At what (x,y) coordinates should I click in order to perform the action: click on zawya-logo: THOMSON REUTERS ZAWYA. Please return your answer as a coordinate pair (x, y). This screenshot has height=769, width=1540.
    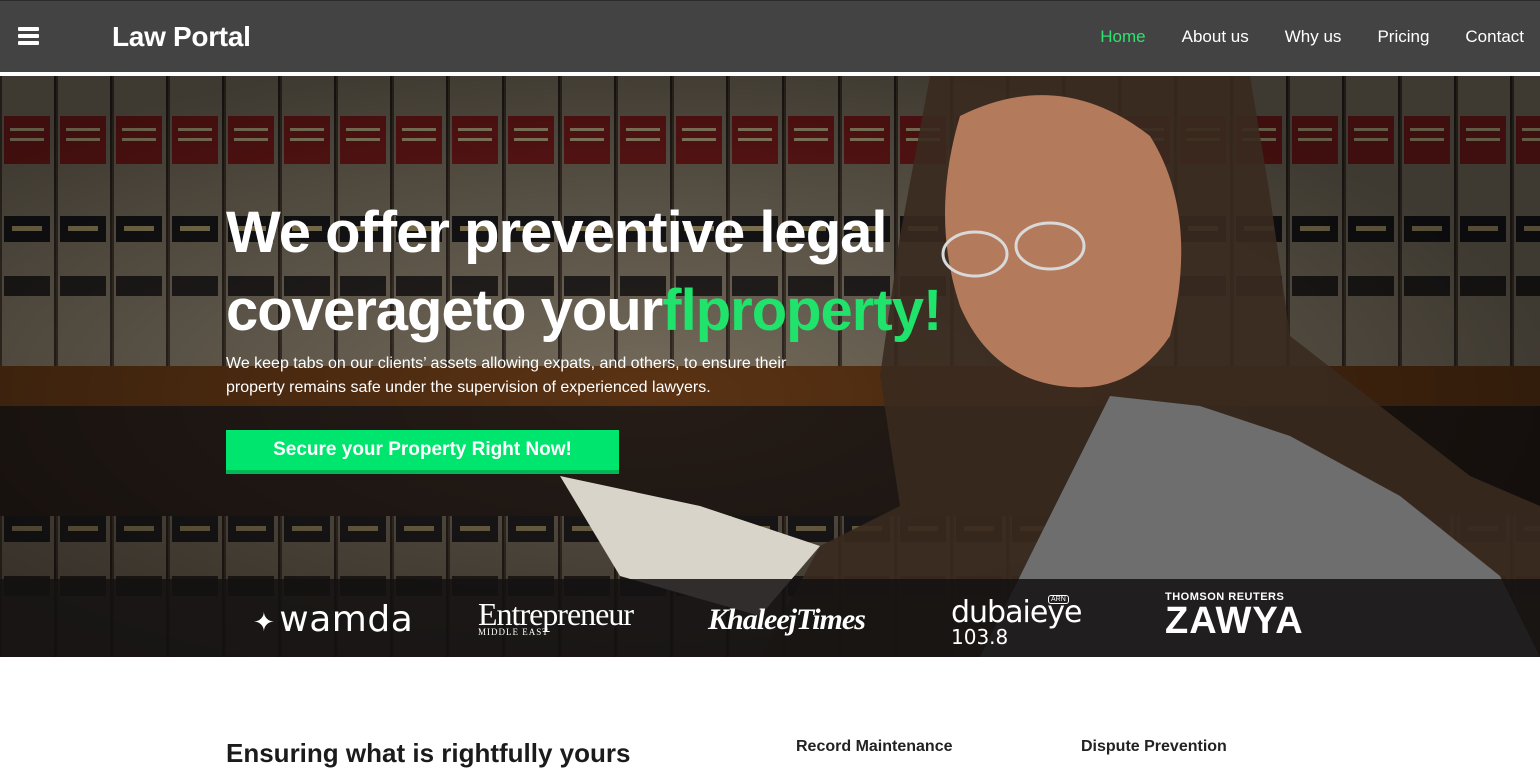
    Looking at the image, I should click on (1234, 615).